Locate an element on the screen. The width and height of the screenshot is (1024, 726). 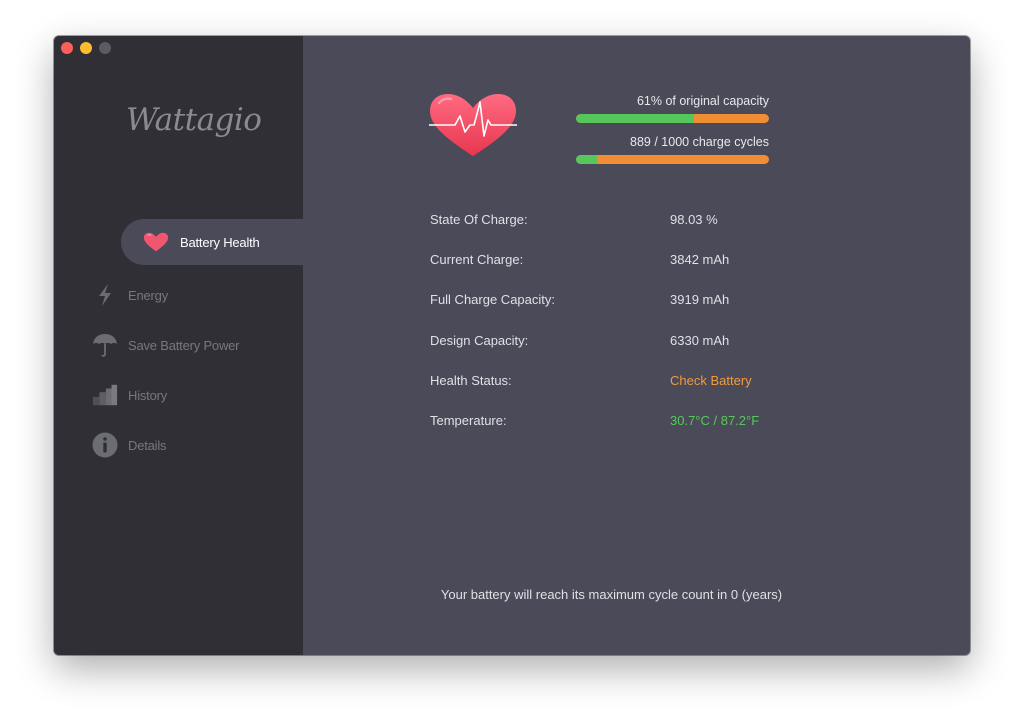
health-status-value: Check Battery is located at coordinates (711, 380).